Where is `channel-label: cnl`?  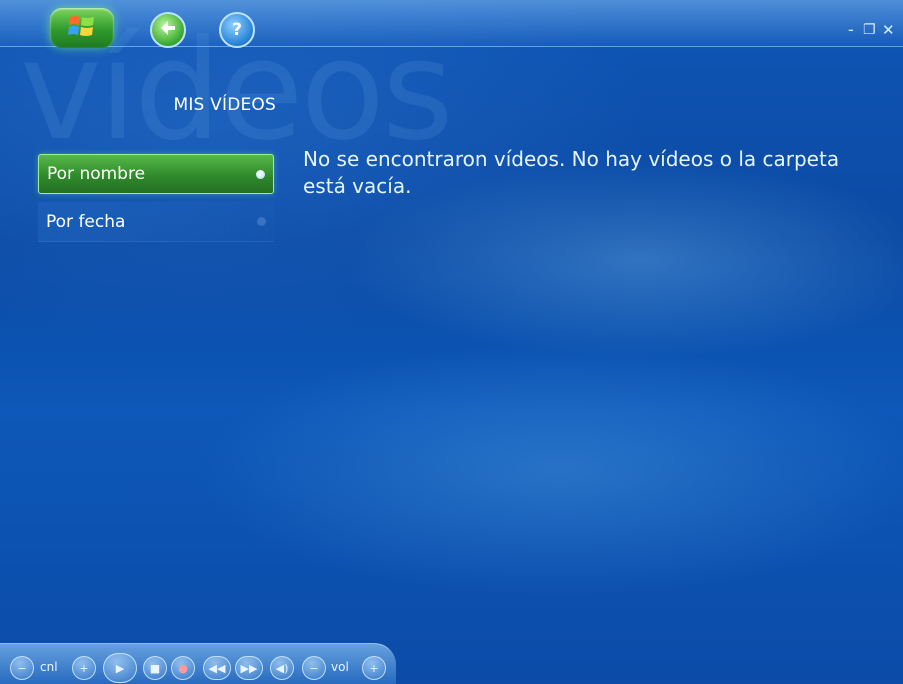
channel-label: cnl is located at coordinates (49, 667).